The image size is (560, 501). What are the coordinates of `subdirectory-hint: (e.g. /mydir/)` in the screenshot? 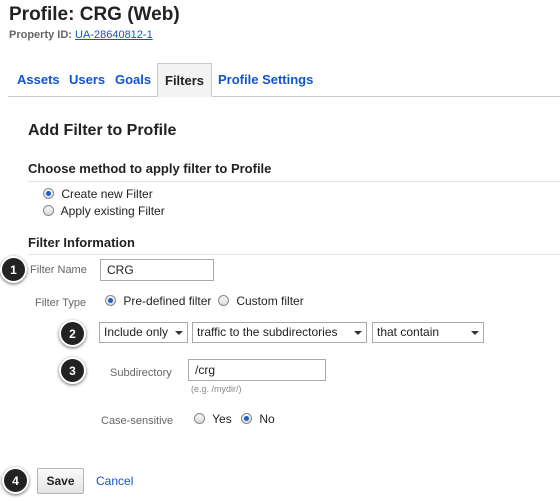 It's located at (216, 389).